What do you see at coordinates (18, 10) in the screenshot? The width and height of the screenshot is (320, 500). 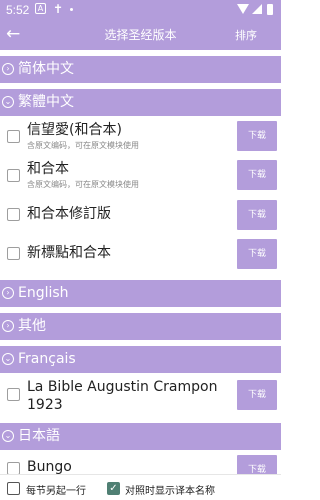 I see `status-time: 5:52` at bounding box center [18, 10].